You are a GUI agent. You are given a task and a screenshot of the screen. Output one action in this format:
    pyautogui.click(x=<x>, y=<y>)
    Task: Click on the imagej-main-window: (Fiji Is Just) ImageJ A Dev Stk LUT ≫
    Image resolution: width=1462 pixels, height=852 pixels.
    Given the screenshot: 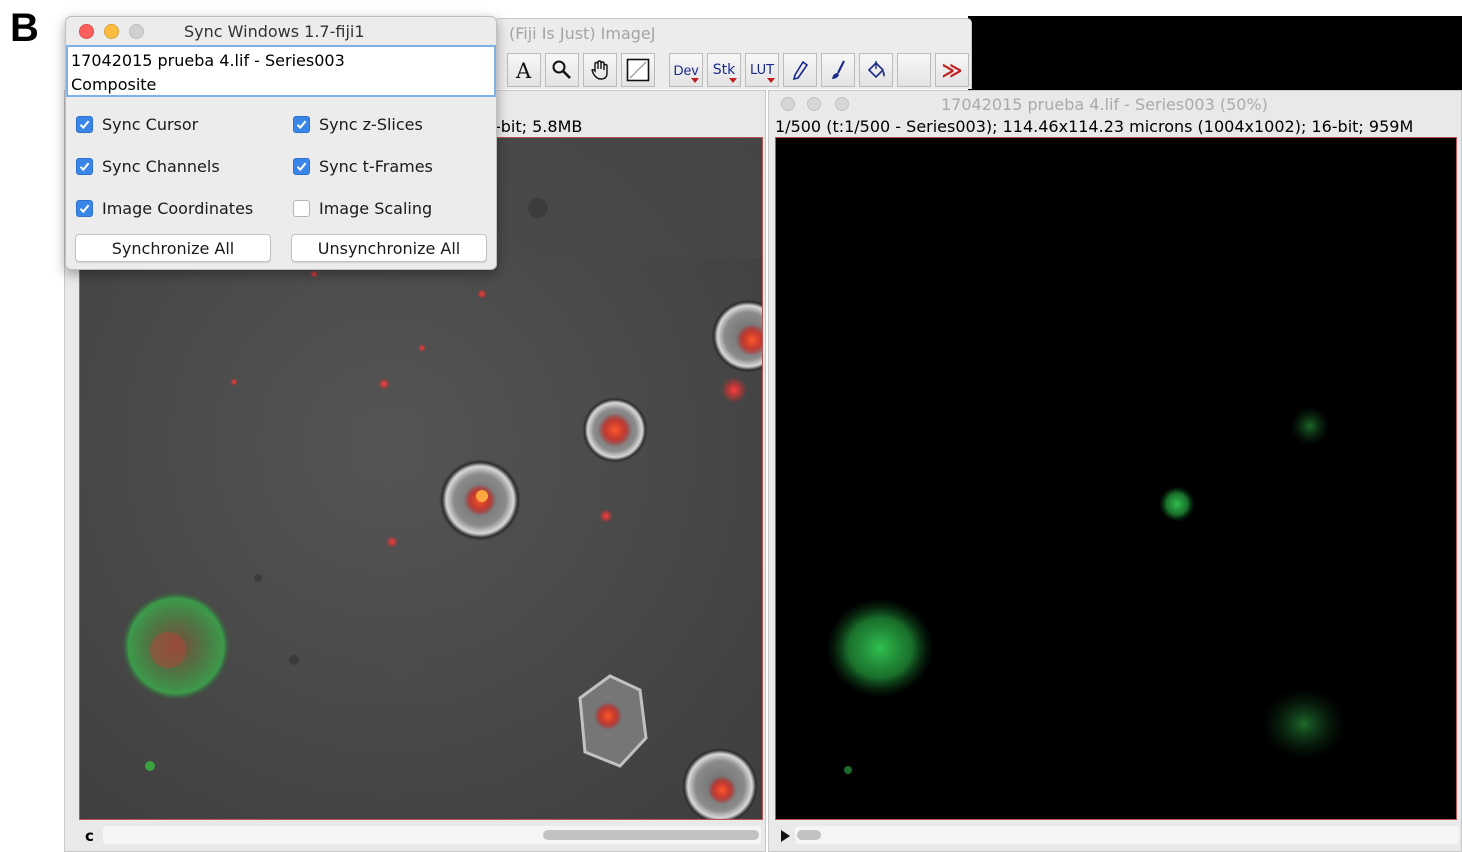 What is the action you would take?
    pyautogui.click(x=733, y=53)
    